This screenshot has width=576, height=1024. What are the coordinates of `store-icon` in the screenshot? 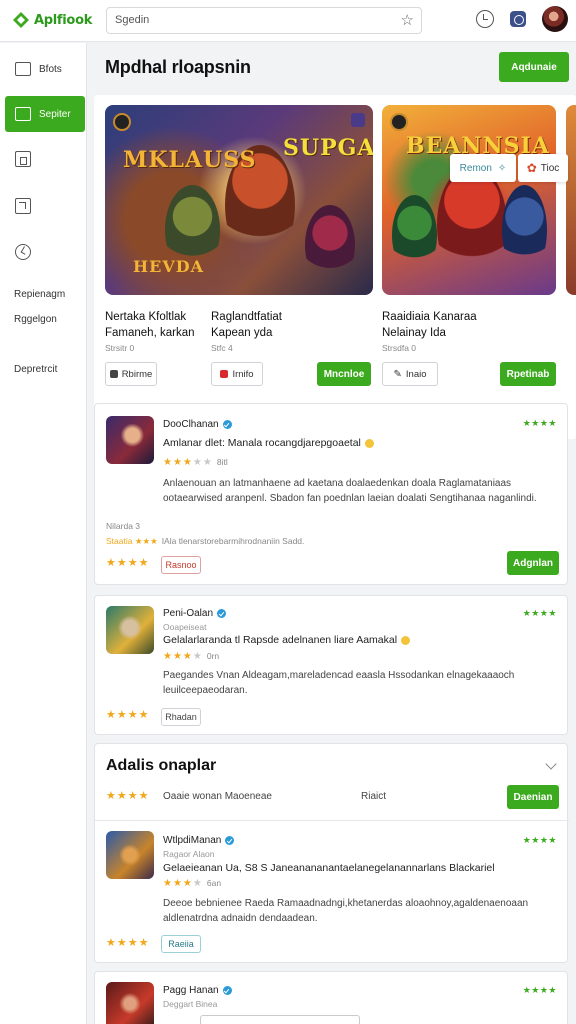 It's located at (23, 159).